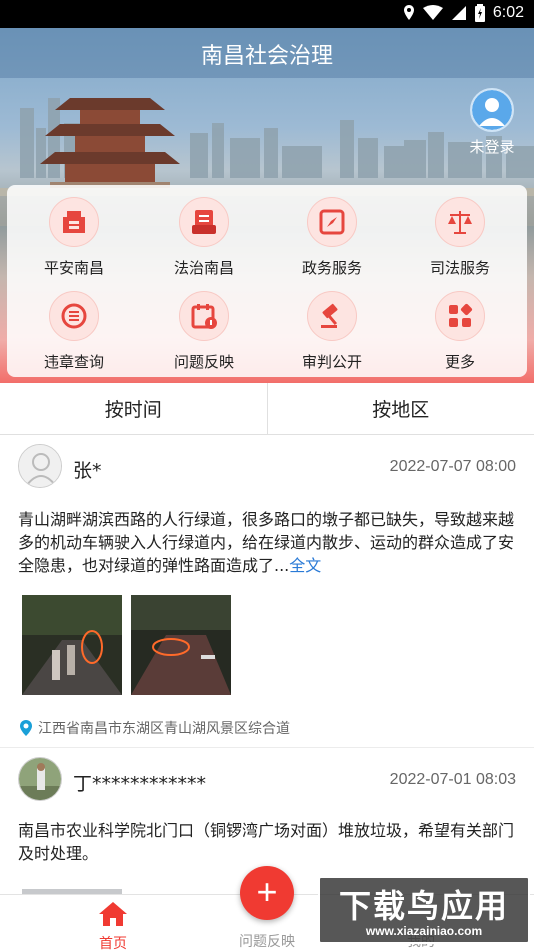 The width and height of the screenshot is (534, 950). What do you see at coordinates (332, 222) in the screenshot?
I see `compass-icon` at bounding box center [332, 222].